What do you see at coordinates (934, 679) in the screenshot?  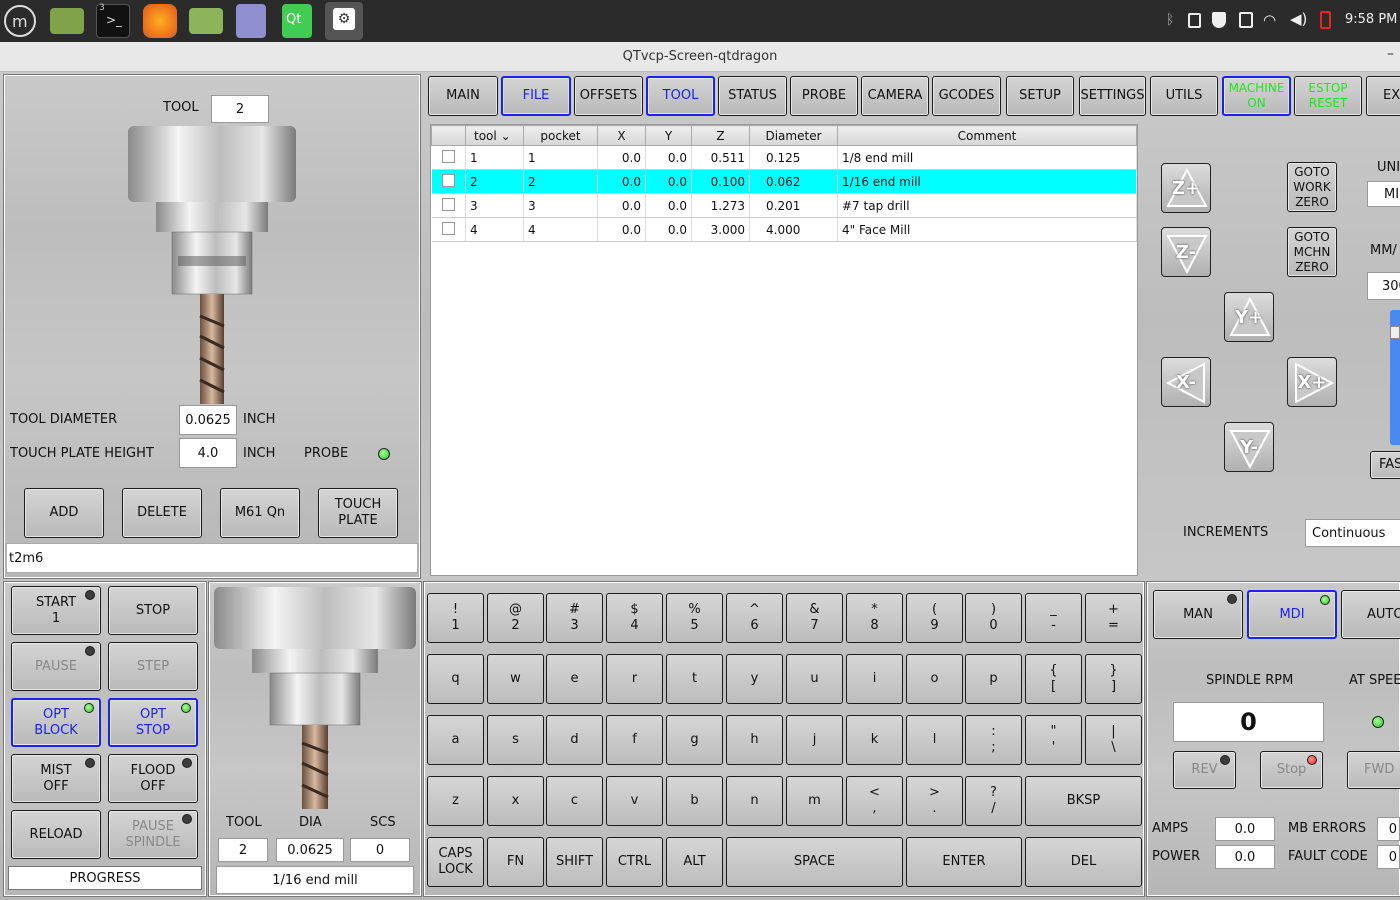 I see `key-row2-8: o` at bounding box center [934, 679].